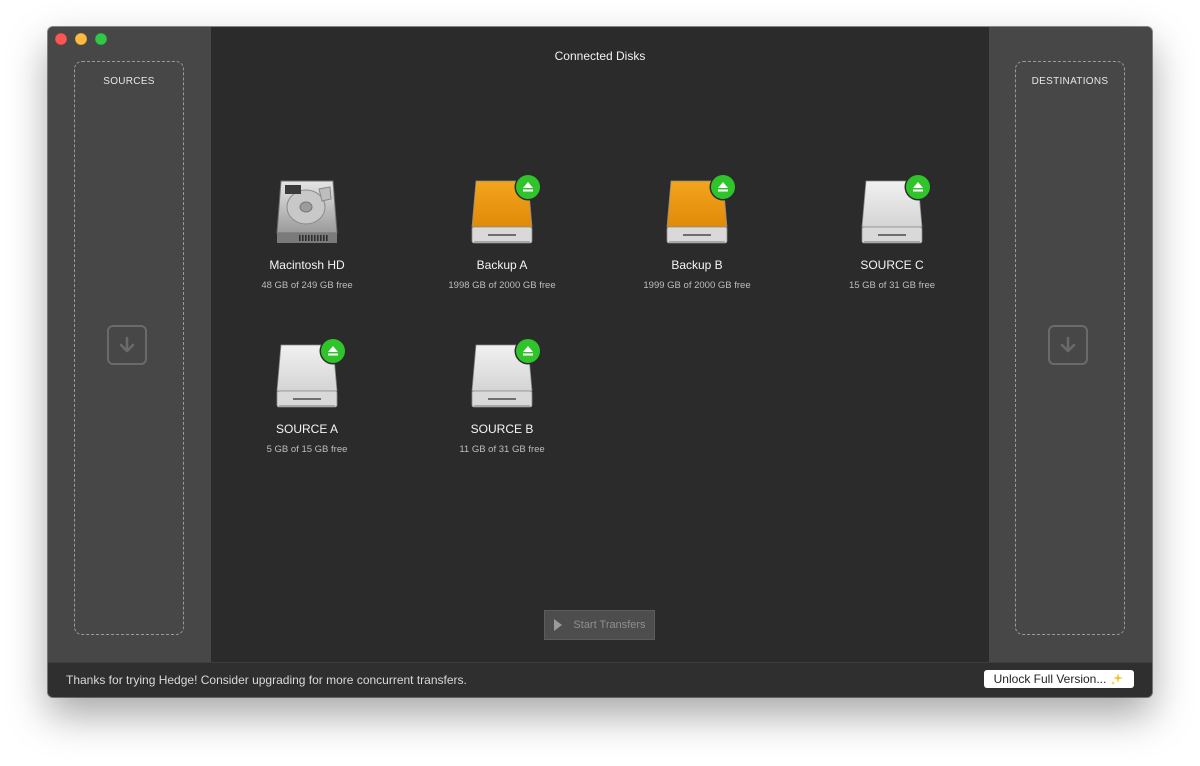 This screenshot has width=1200, height=766. I want to click on disk-name: SOURCE B, so click(502, 429).